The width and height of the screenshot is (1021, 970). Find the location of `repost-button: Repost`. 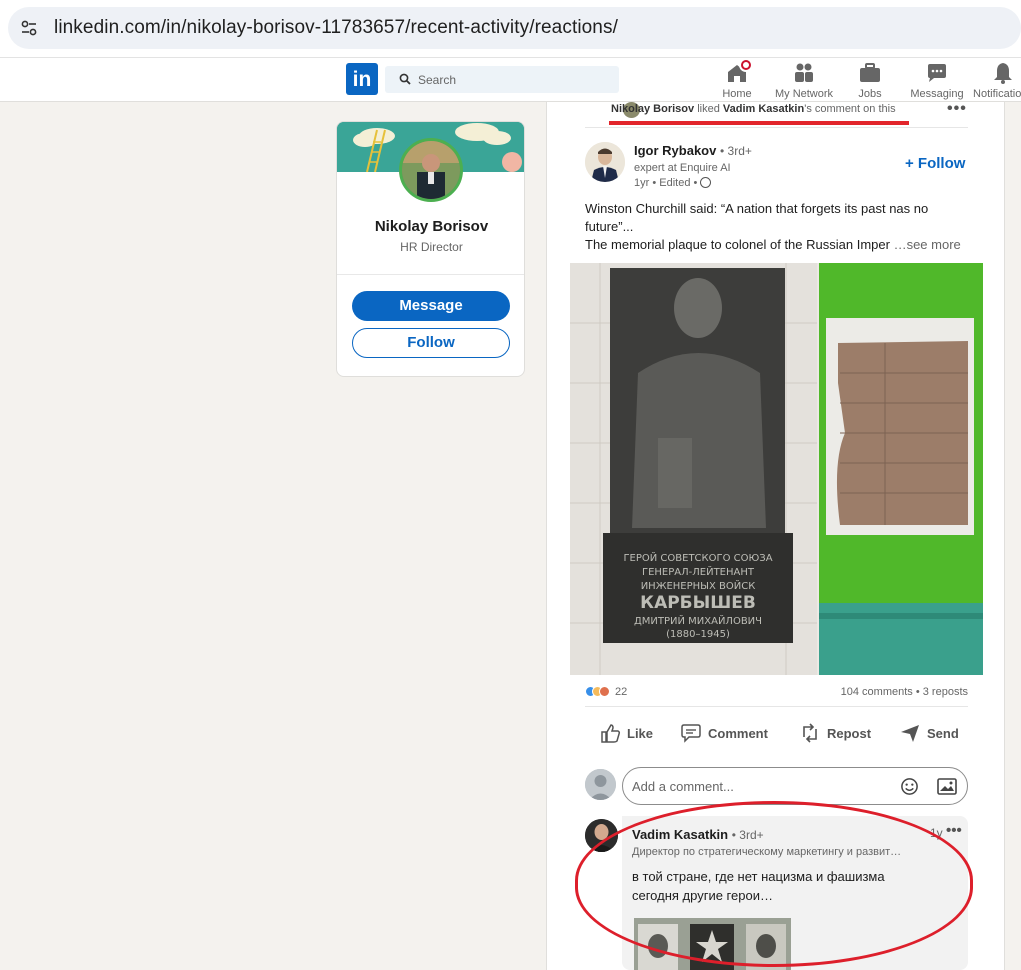

repost-button: Repost is located at coordinates (835, 735).